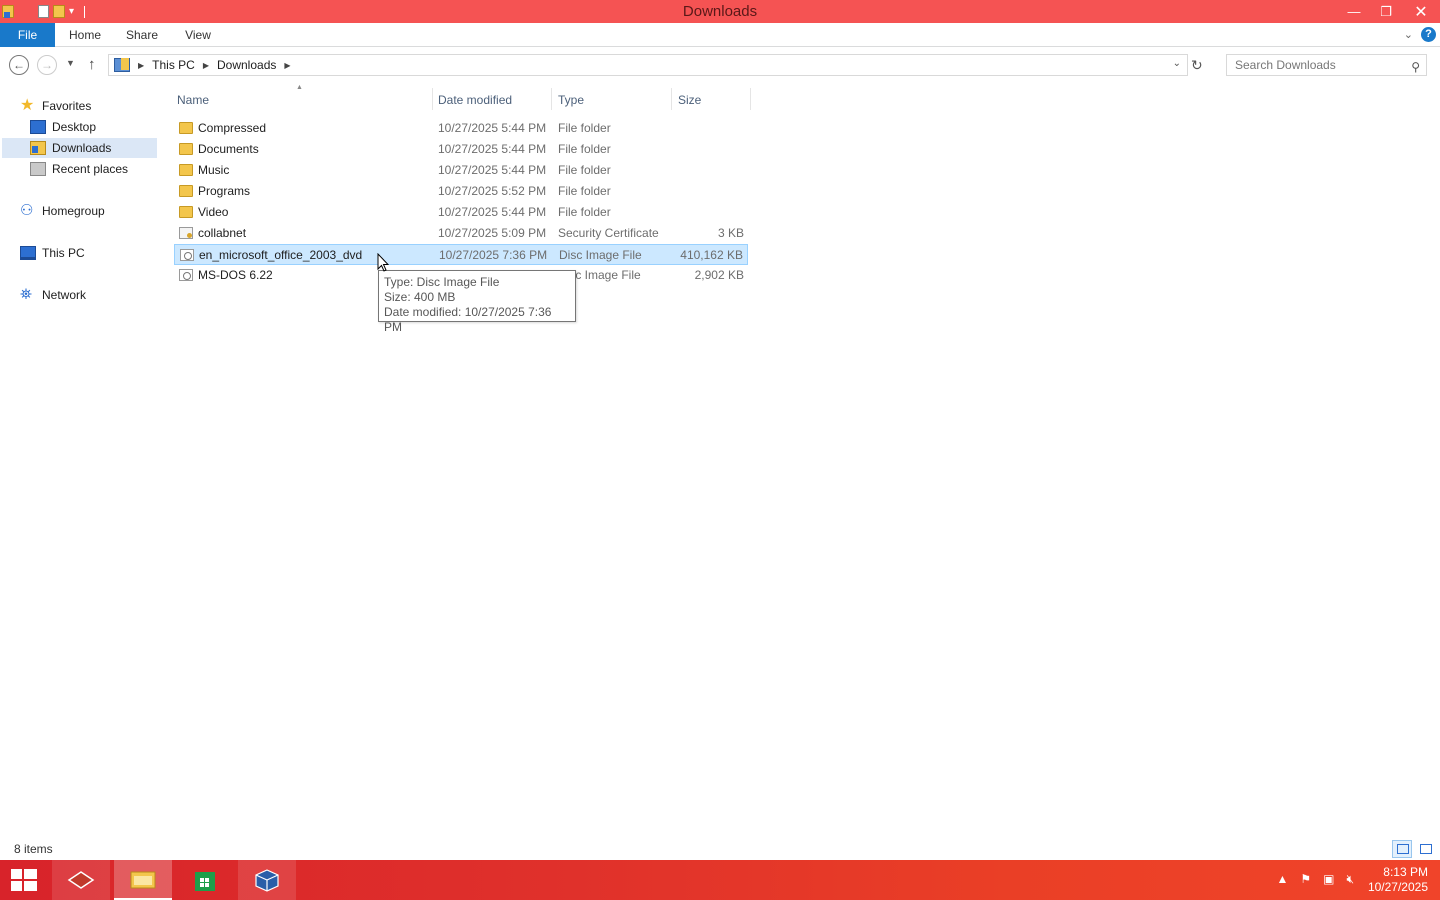  Describe the element at coordinates (186, 233) in the screenshot. I see `certificate-icon` at that location.